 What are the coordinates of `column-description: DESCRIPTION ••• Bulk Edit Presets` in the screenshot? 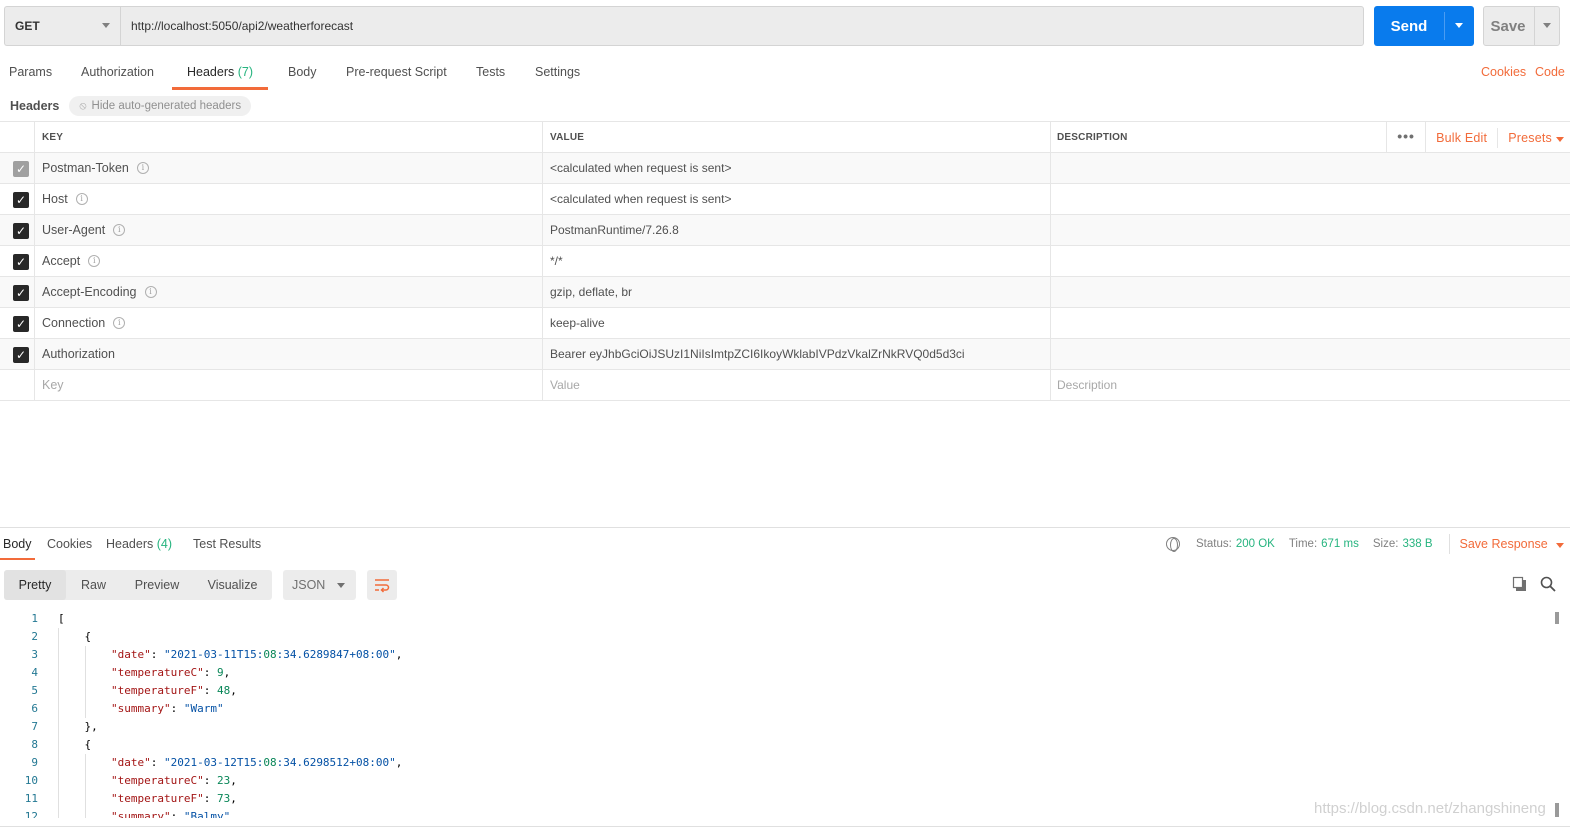 It's located at (1310, 137).